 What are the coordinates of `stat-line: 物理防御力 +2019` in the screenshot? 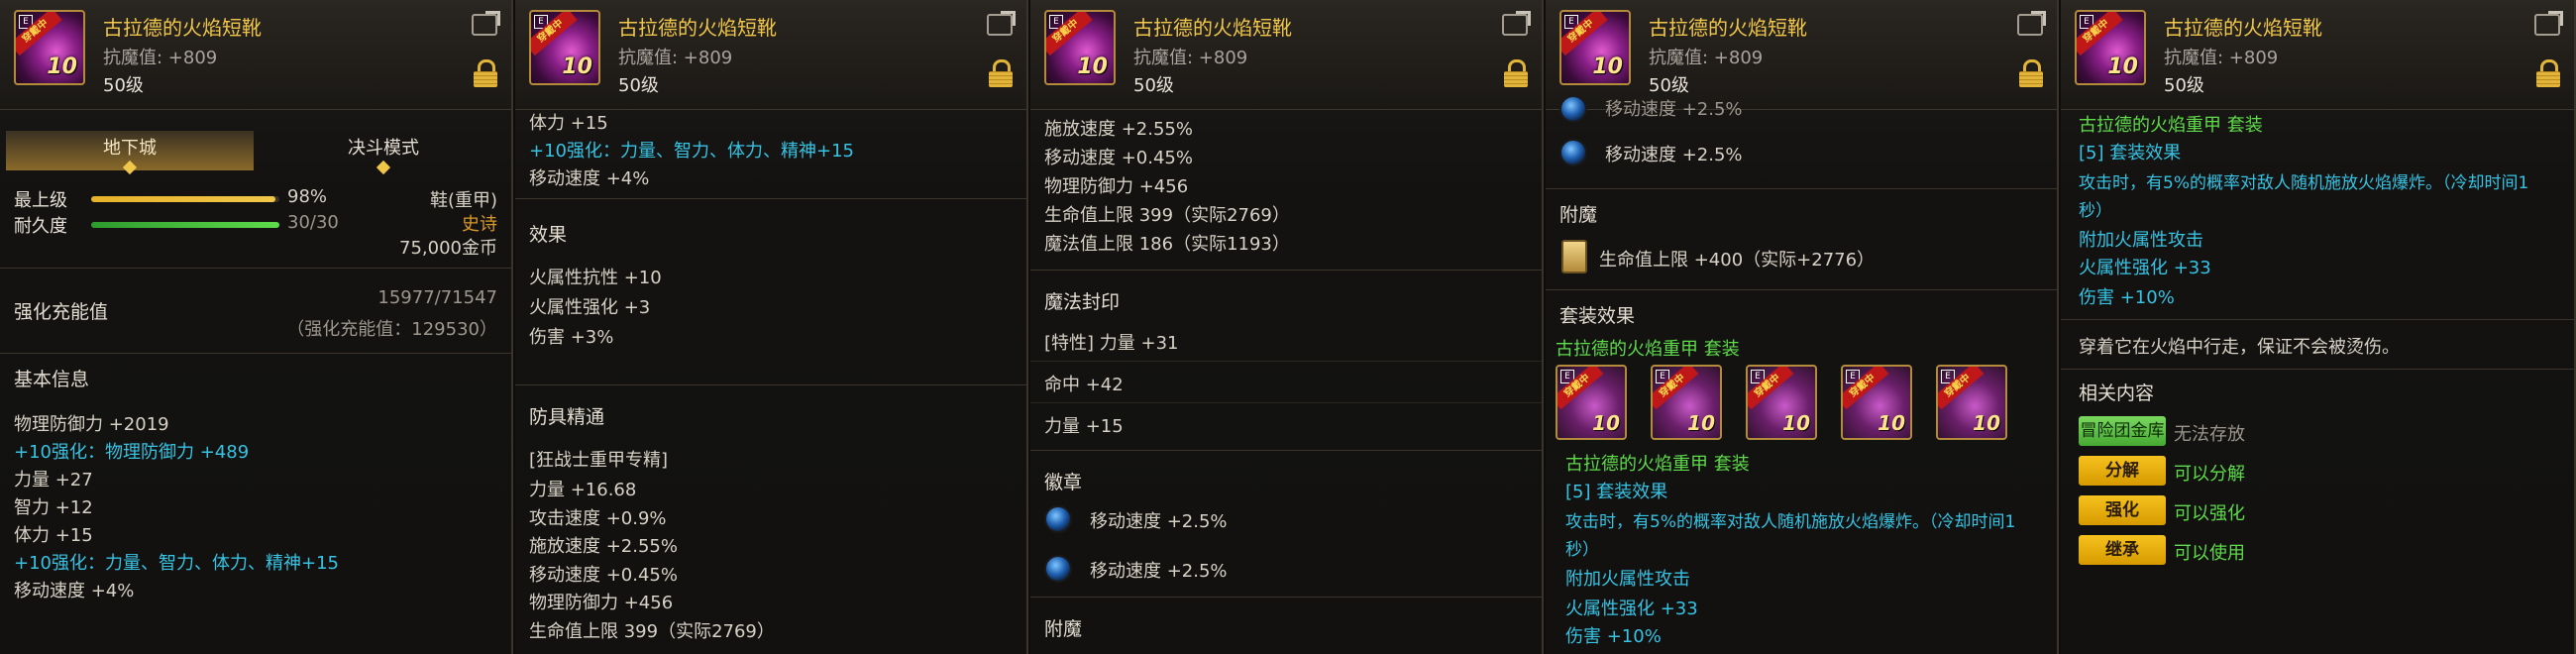 It's located at (91, 424).